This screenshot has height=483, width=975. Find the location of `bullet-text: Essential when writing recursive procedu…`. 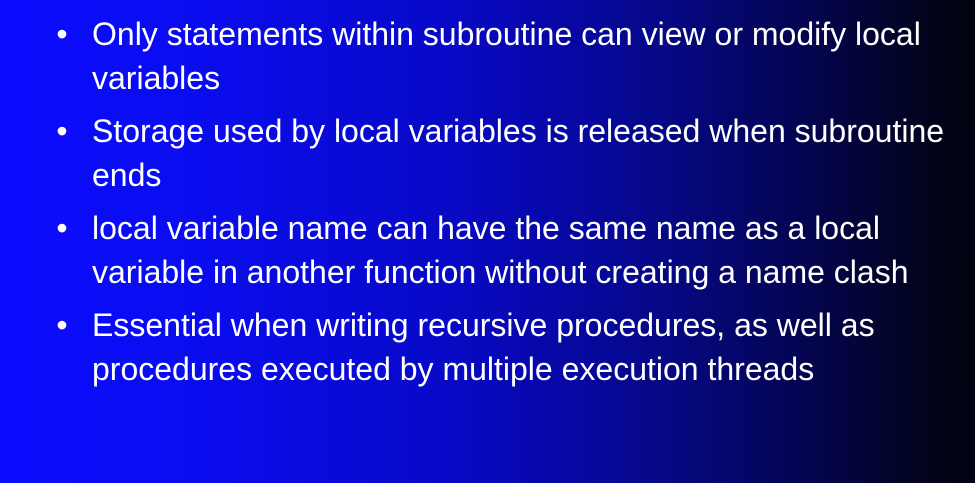

bullet-text: Essential when writing recursive procedu… is located at coordinates (483, 347).